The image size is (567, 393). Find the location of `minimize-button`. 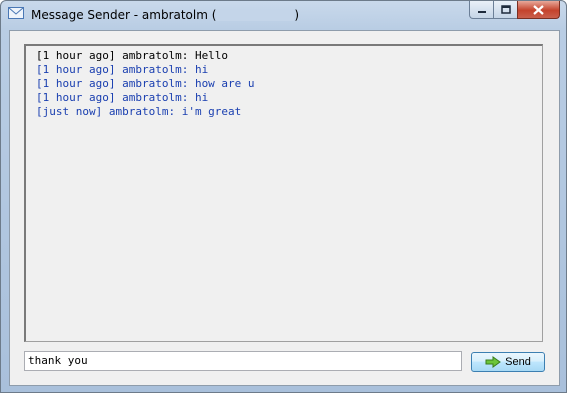

minimize-button is located at coordinates (481, 10).